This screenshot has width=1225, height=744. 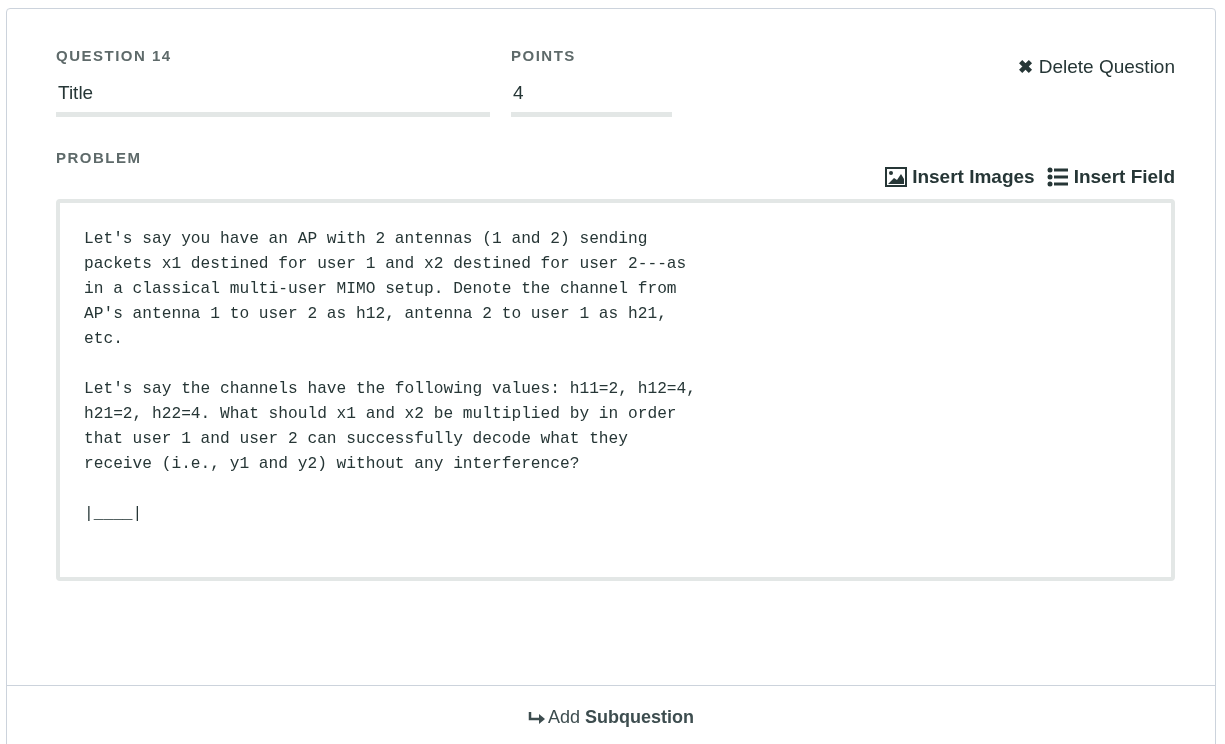 I want to click on list-icon, so click(x=1057, y=176).